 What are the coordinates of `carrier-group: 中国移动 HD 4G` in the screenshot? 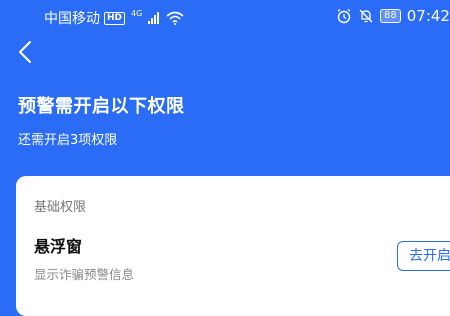 It's located at (114, 18).